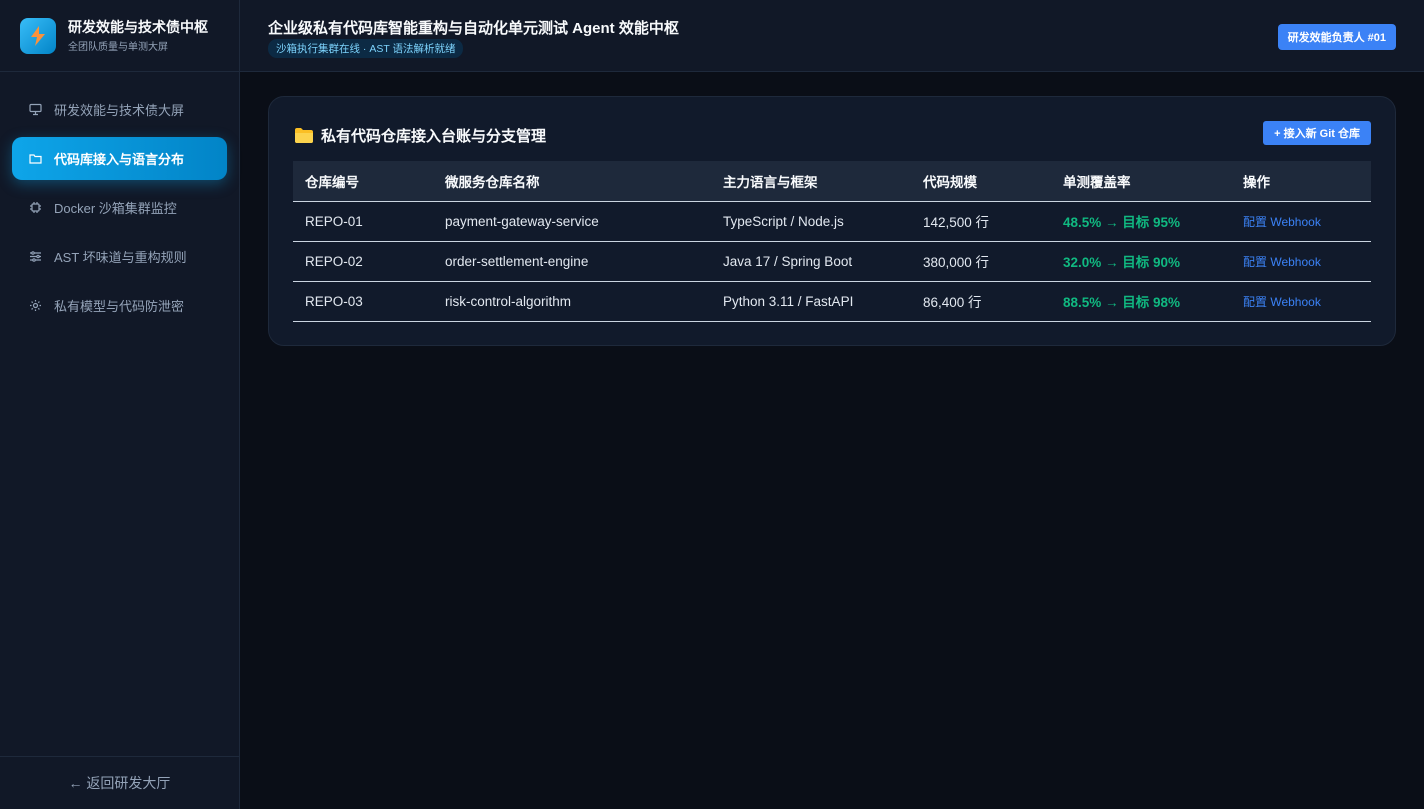 This screenshot has height=809, width=1424. I want to click on lightning-icon, so click(38, 35).